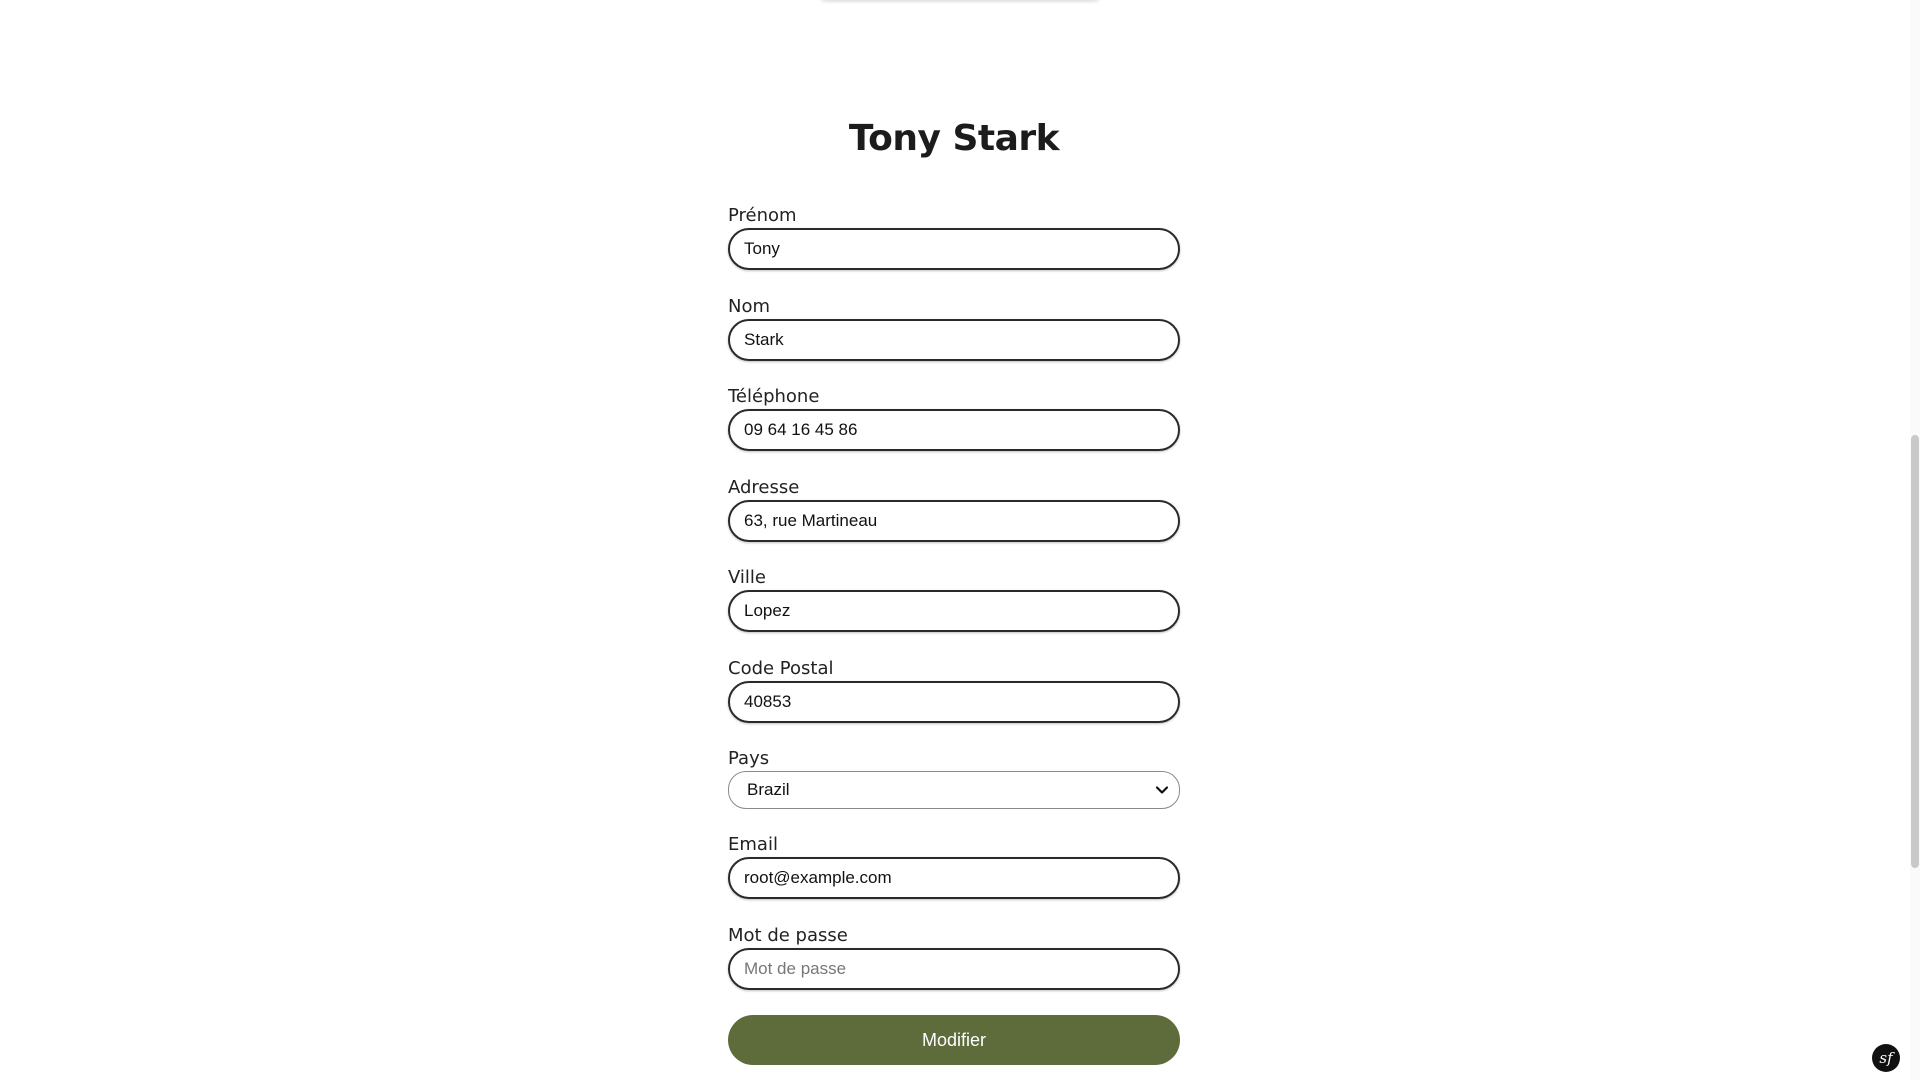 The image size is (1920, 1080). I want to click on country-label: Pays, so click(749, 758).